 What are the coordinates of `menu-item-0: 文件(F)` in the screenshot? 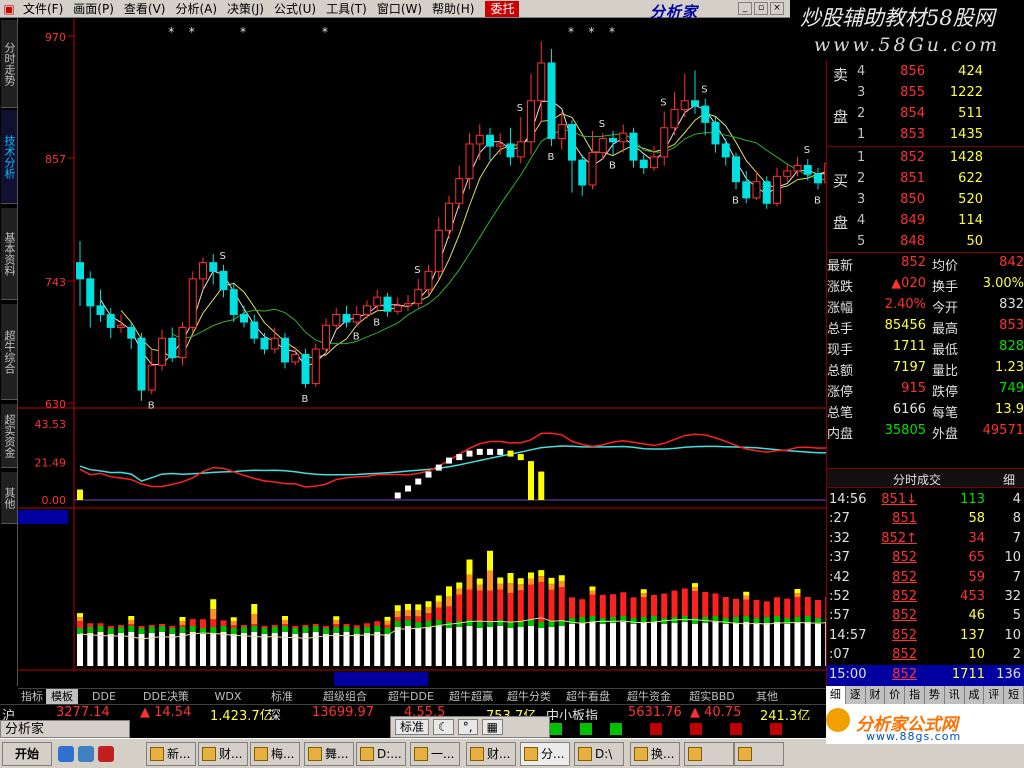 It's located at (43, 9).